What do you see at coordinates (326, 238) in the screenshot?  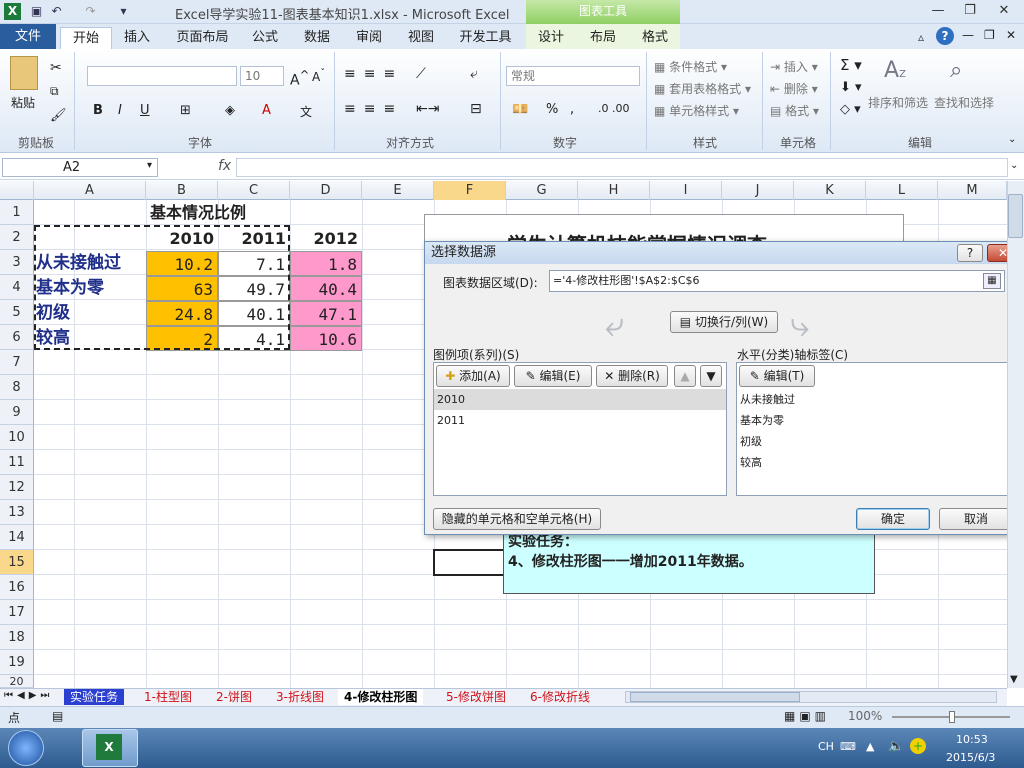 I see `year-2012-cell: 2012` at bounding box center [326, 238].